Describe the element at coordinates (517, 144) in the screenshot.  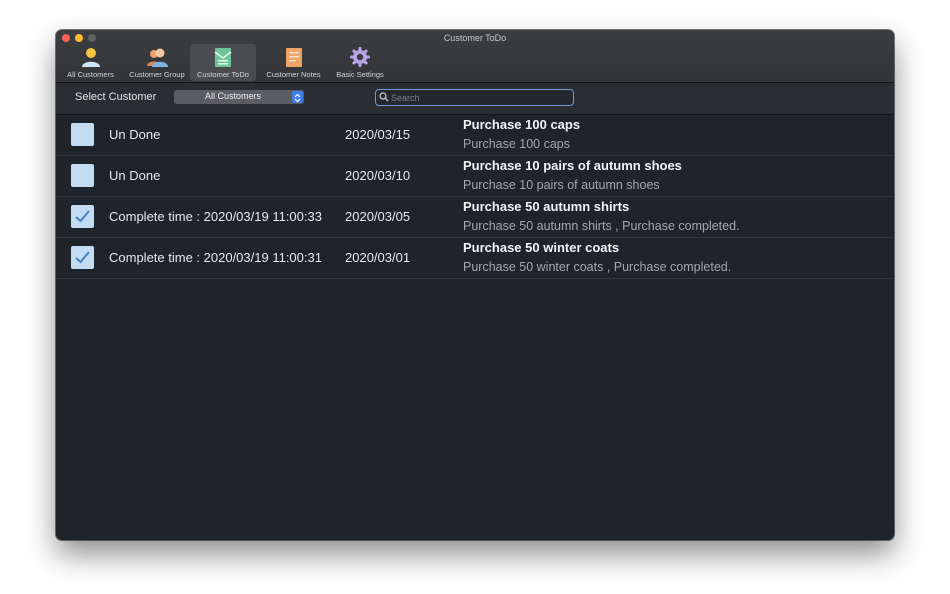
I see `todo-description: Purchase 100 caps` at that location.